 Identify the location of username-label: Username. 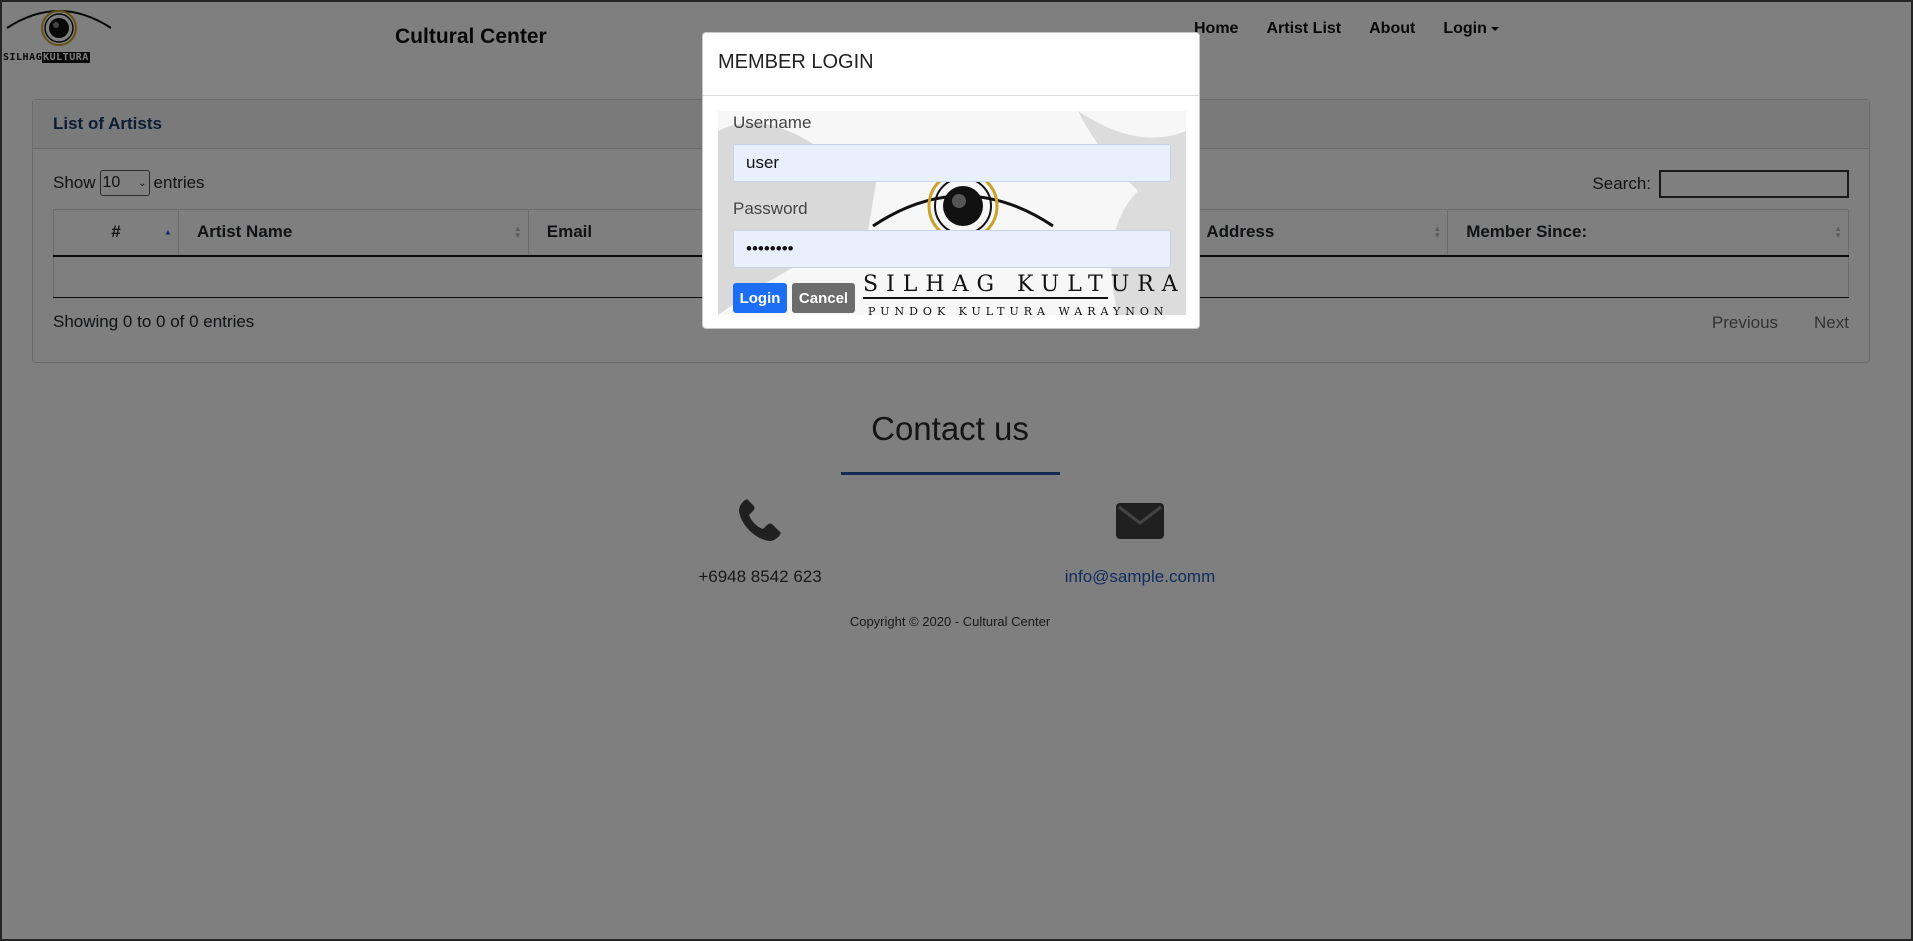
(772, 122).